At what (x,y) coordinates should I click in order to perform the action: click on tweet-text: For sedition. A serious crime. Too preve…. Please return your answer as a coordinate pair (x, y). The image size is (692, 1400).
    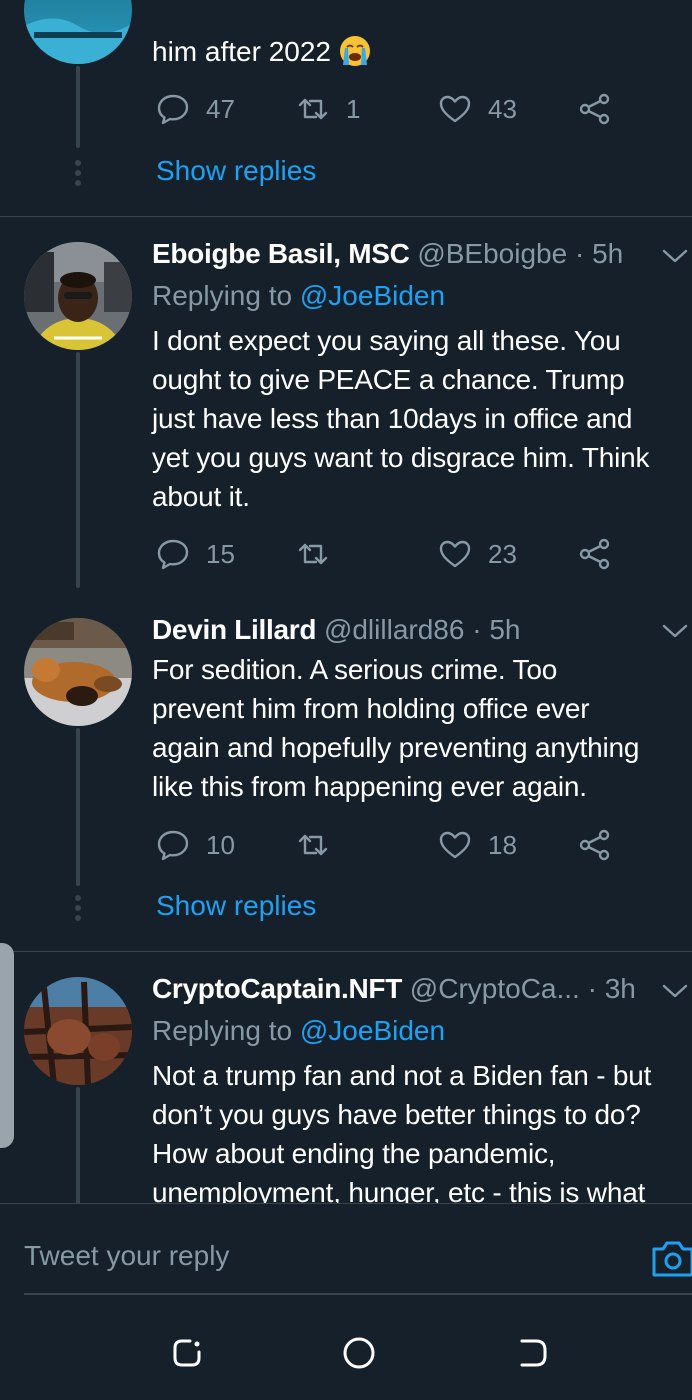
    Looking at the image, I should click on (396, 728).